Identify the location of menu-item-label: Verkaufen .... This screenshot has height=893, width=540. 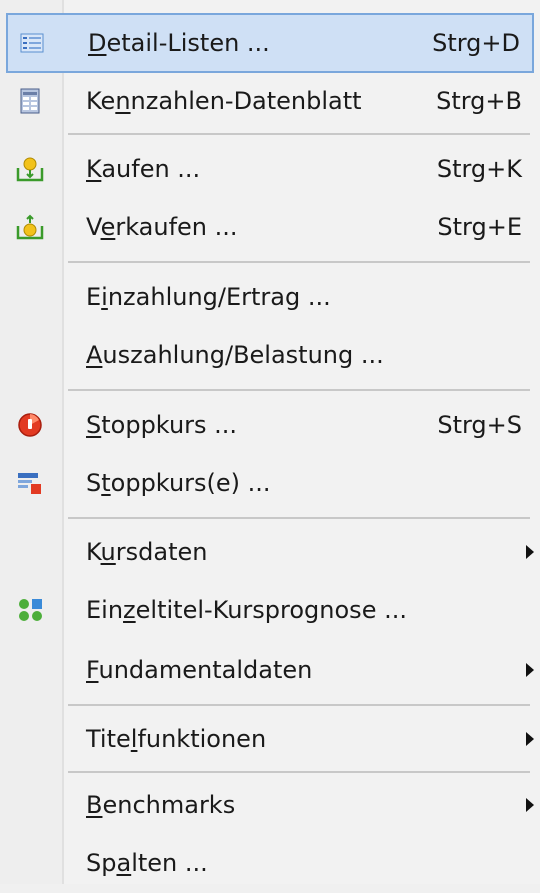
(162, 227).